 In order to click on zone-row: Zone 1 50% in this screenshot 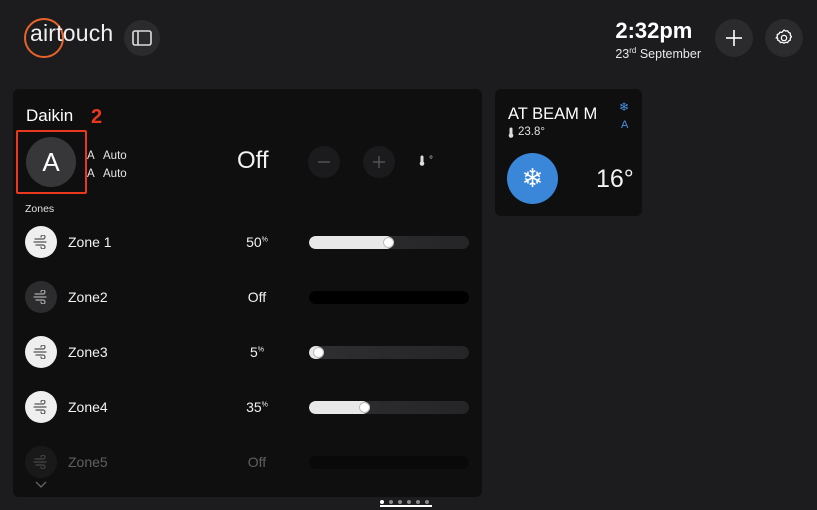, I will do `click(247, 242)`.